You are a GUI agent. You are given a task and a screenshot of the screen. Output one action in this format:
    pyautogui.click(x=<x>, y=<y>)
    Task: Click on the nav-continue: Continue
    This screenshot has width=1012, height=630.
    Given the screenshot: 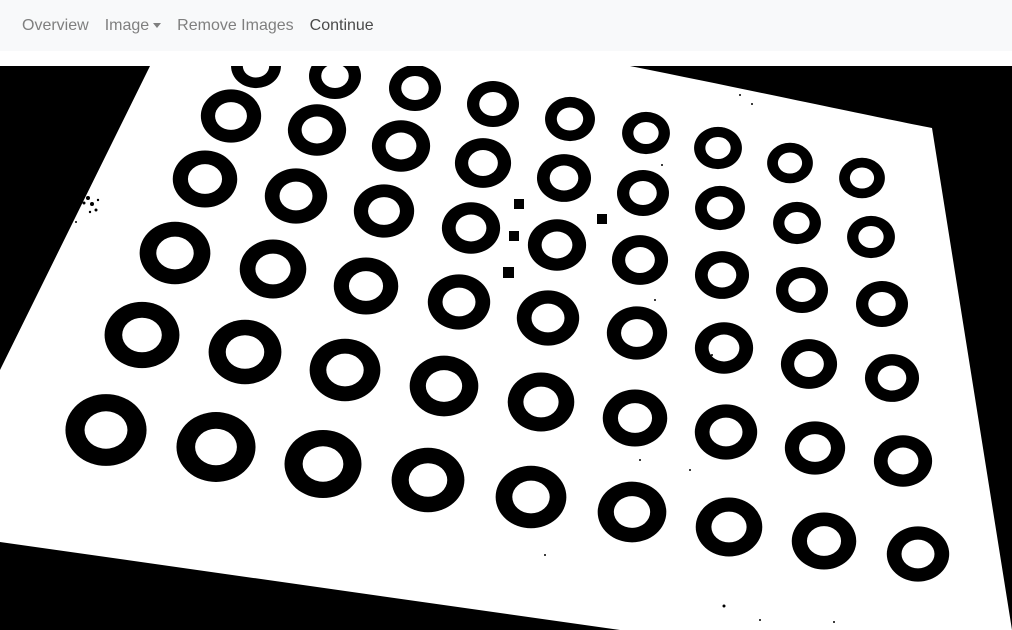 What is the action you would take?
    pyautogui.click(x=342, y=26)
    